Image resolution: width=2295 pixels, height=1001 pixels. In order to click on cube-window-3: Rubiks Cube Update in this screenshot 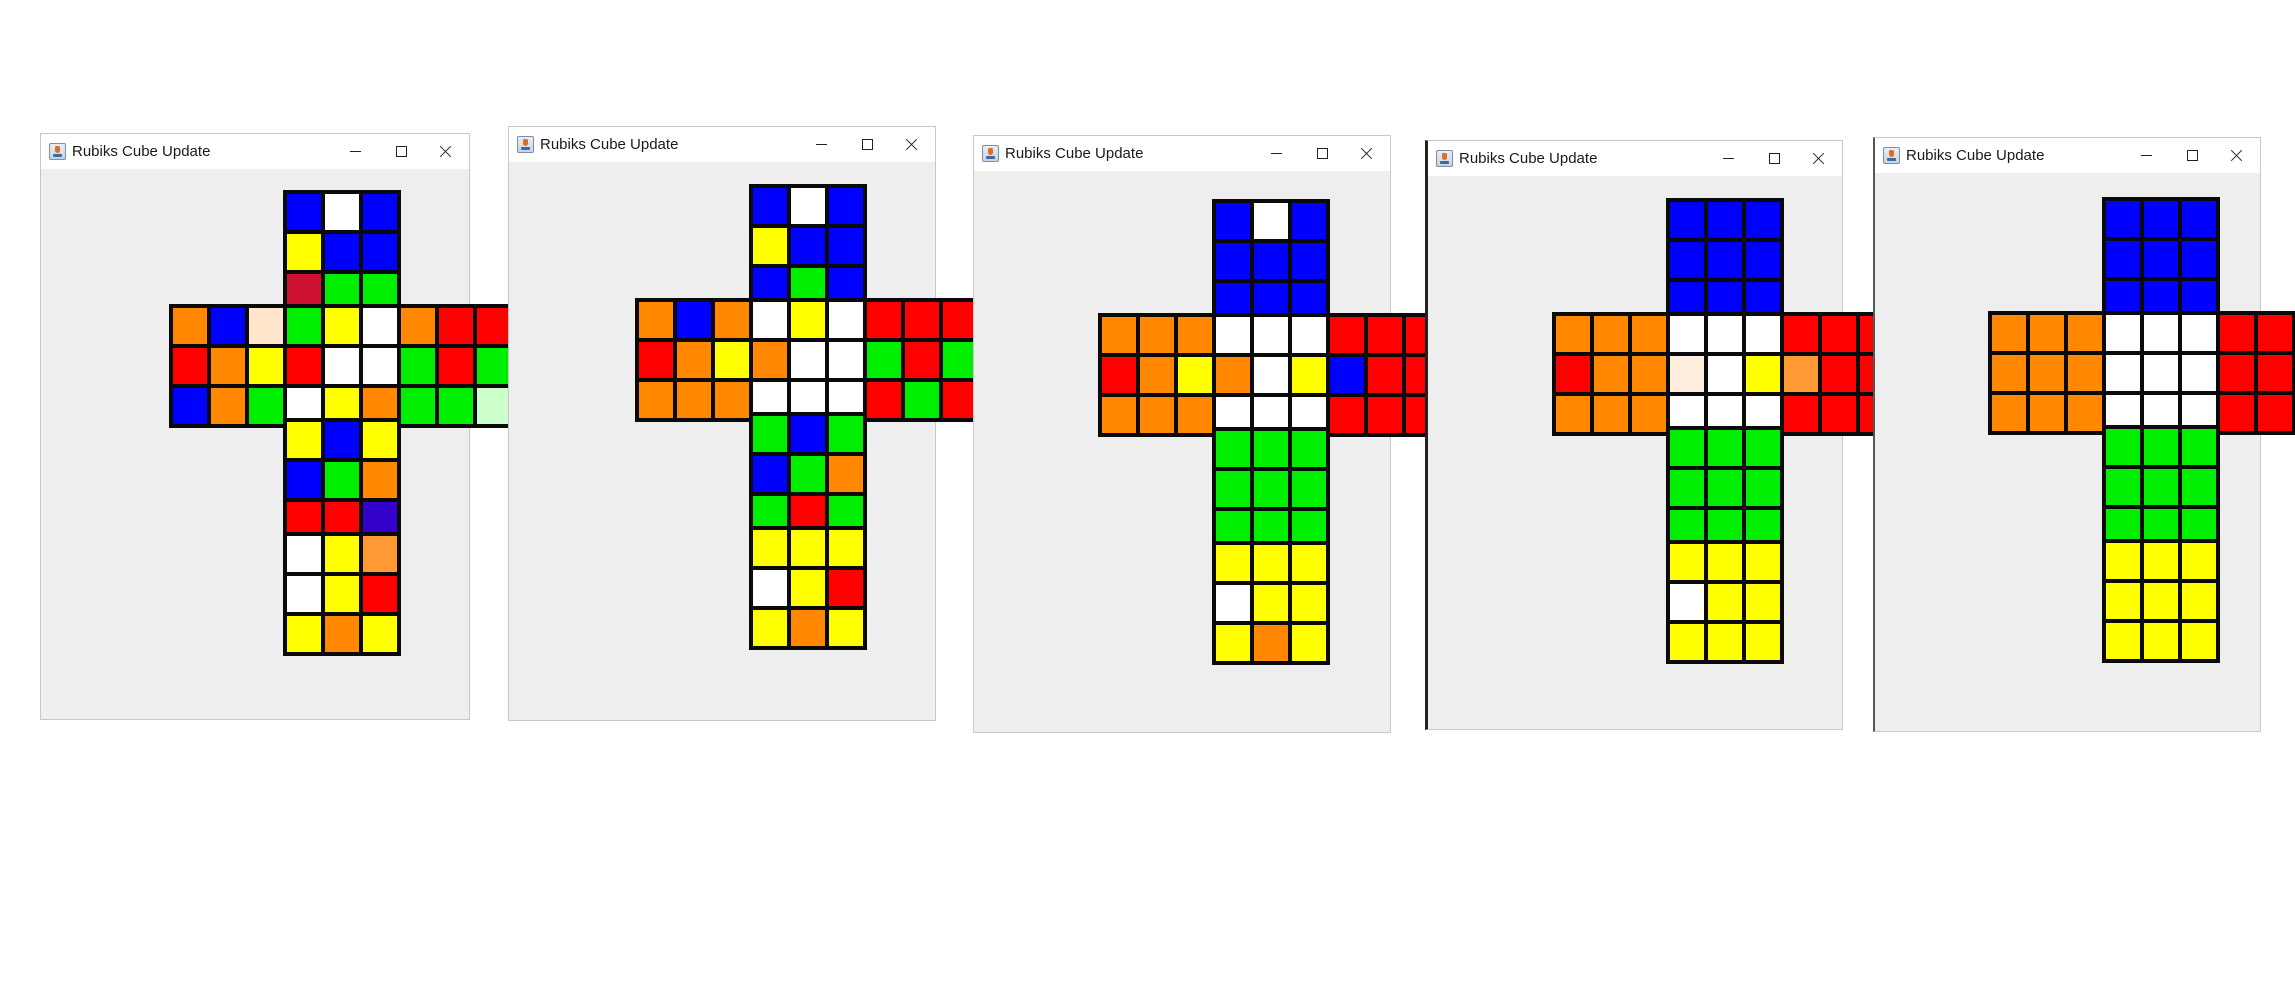, I will do `click(1208, 434)`.